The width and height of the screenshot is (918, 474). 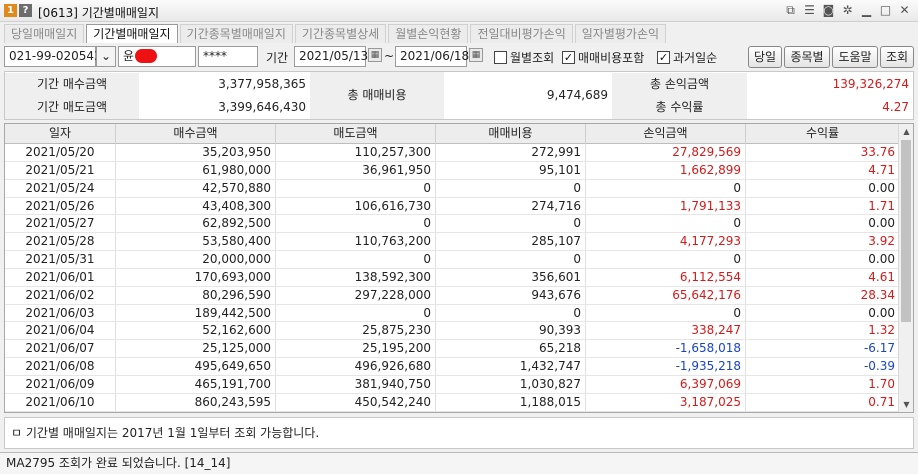 What do you see at coordinates (906, 131) in the screenshot?
I see `scroll-up-icon: ▲` at bounding box center [906, 131].